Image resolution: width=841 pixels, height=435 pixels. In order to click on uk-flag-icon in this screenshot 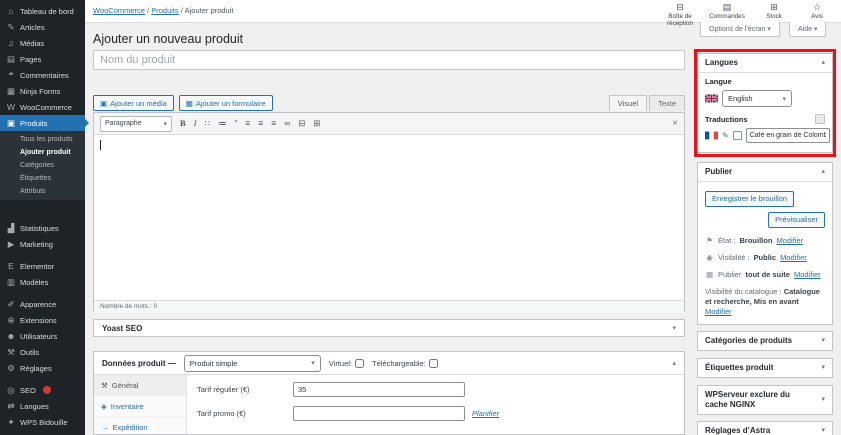, I will do `click(711, 98)`.